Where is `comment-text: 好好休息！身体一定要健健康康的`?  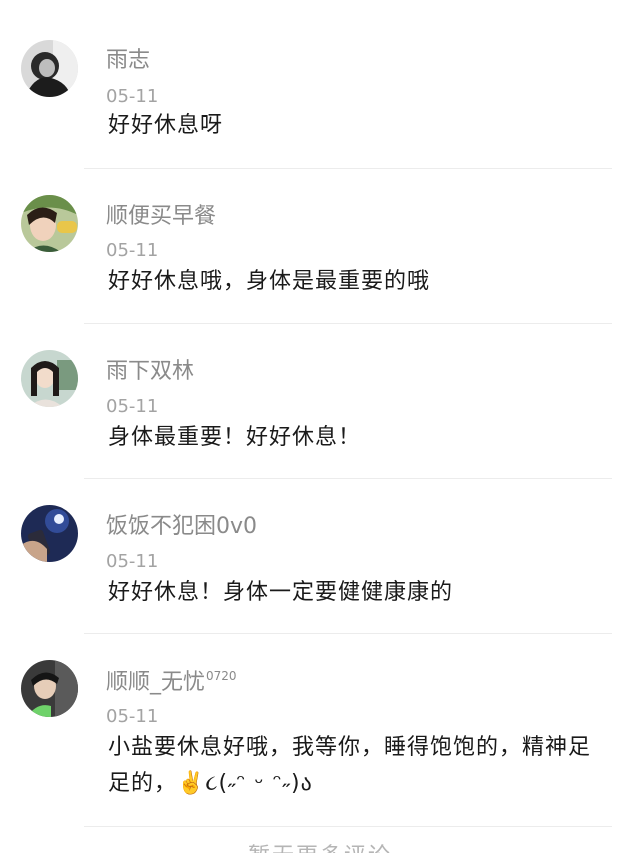
comment-text: 好好休息！身体一定要健健康康的 is located at coordinates (281, 592).